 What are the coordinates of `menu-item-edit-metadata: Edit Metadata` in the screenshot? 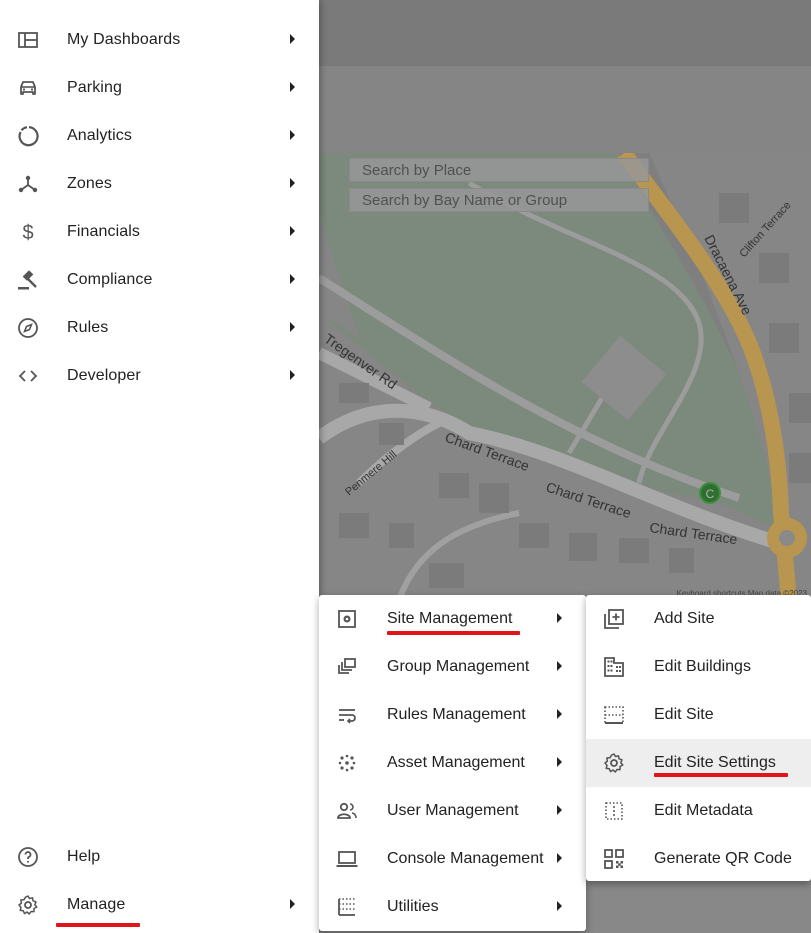 It's located at (698, 811).